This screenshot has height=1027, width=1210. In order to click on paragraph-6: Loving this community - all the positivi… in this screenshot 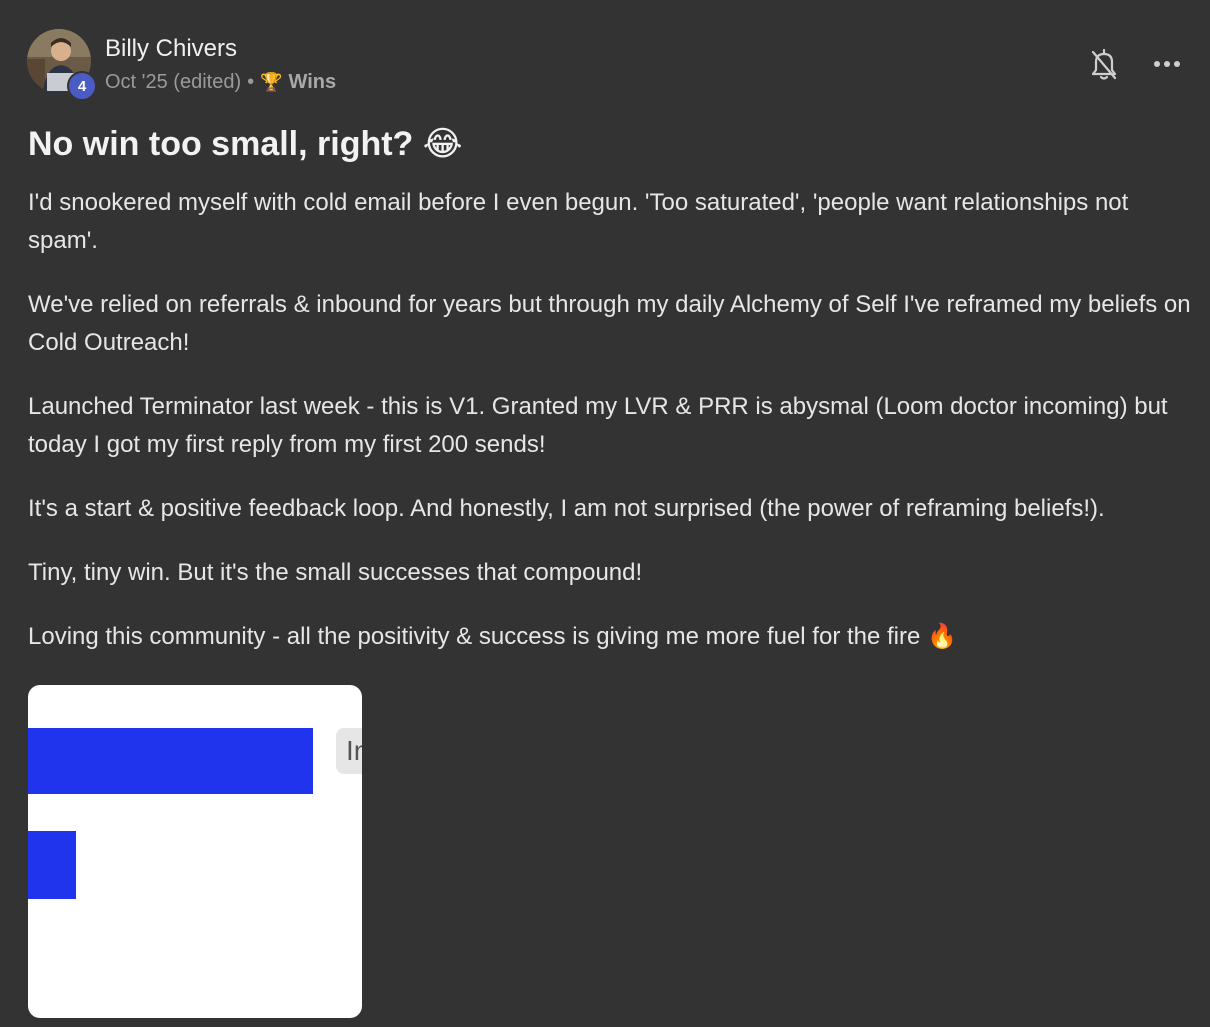, I will do `click(492, 636)`.